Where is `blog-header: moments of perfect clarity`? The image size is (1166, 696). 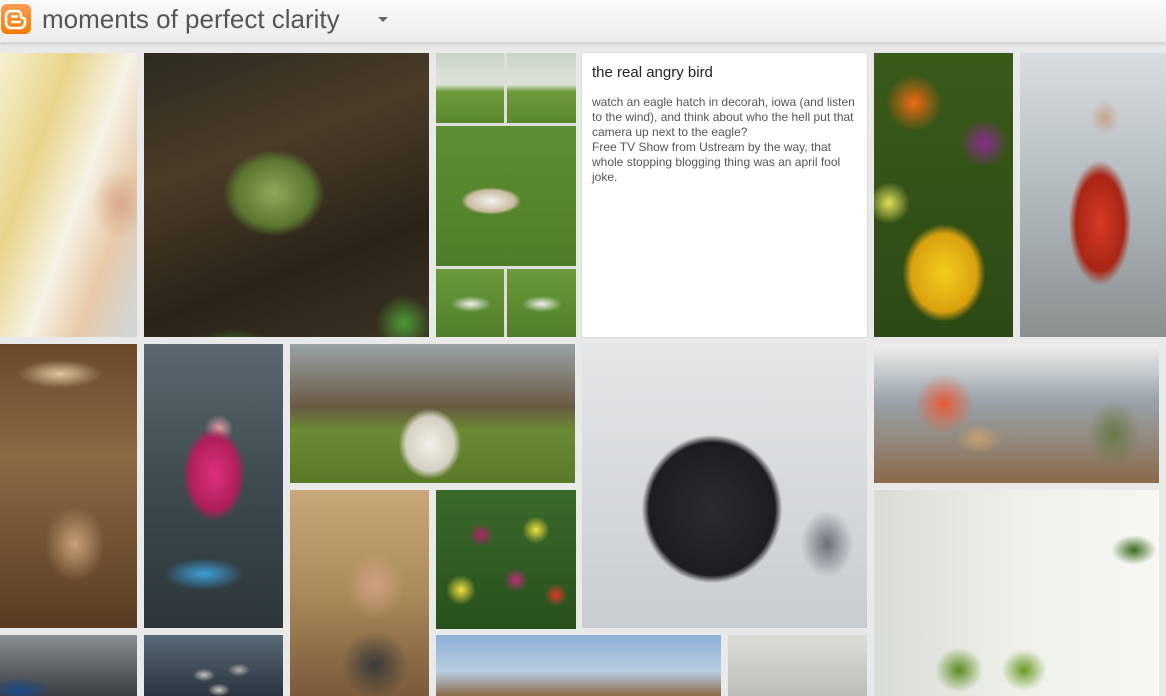
blog-header: moments of perfect clarity is located at coordinates (583, 21).